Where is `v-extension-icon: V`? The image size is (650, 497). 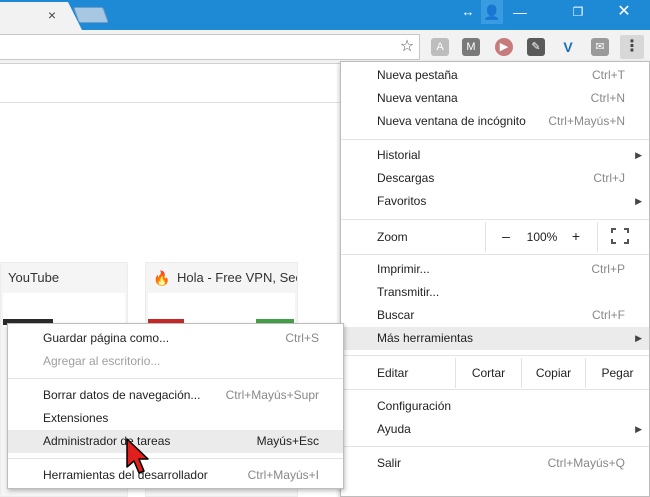 v-extension-icon: V is located at coordinates (568, 47).